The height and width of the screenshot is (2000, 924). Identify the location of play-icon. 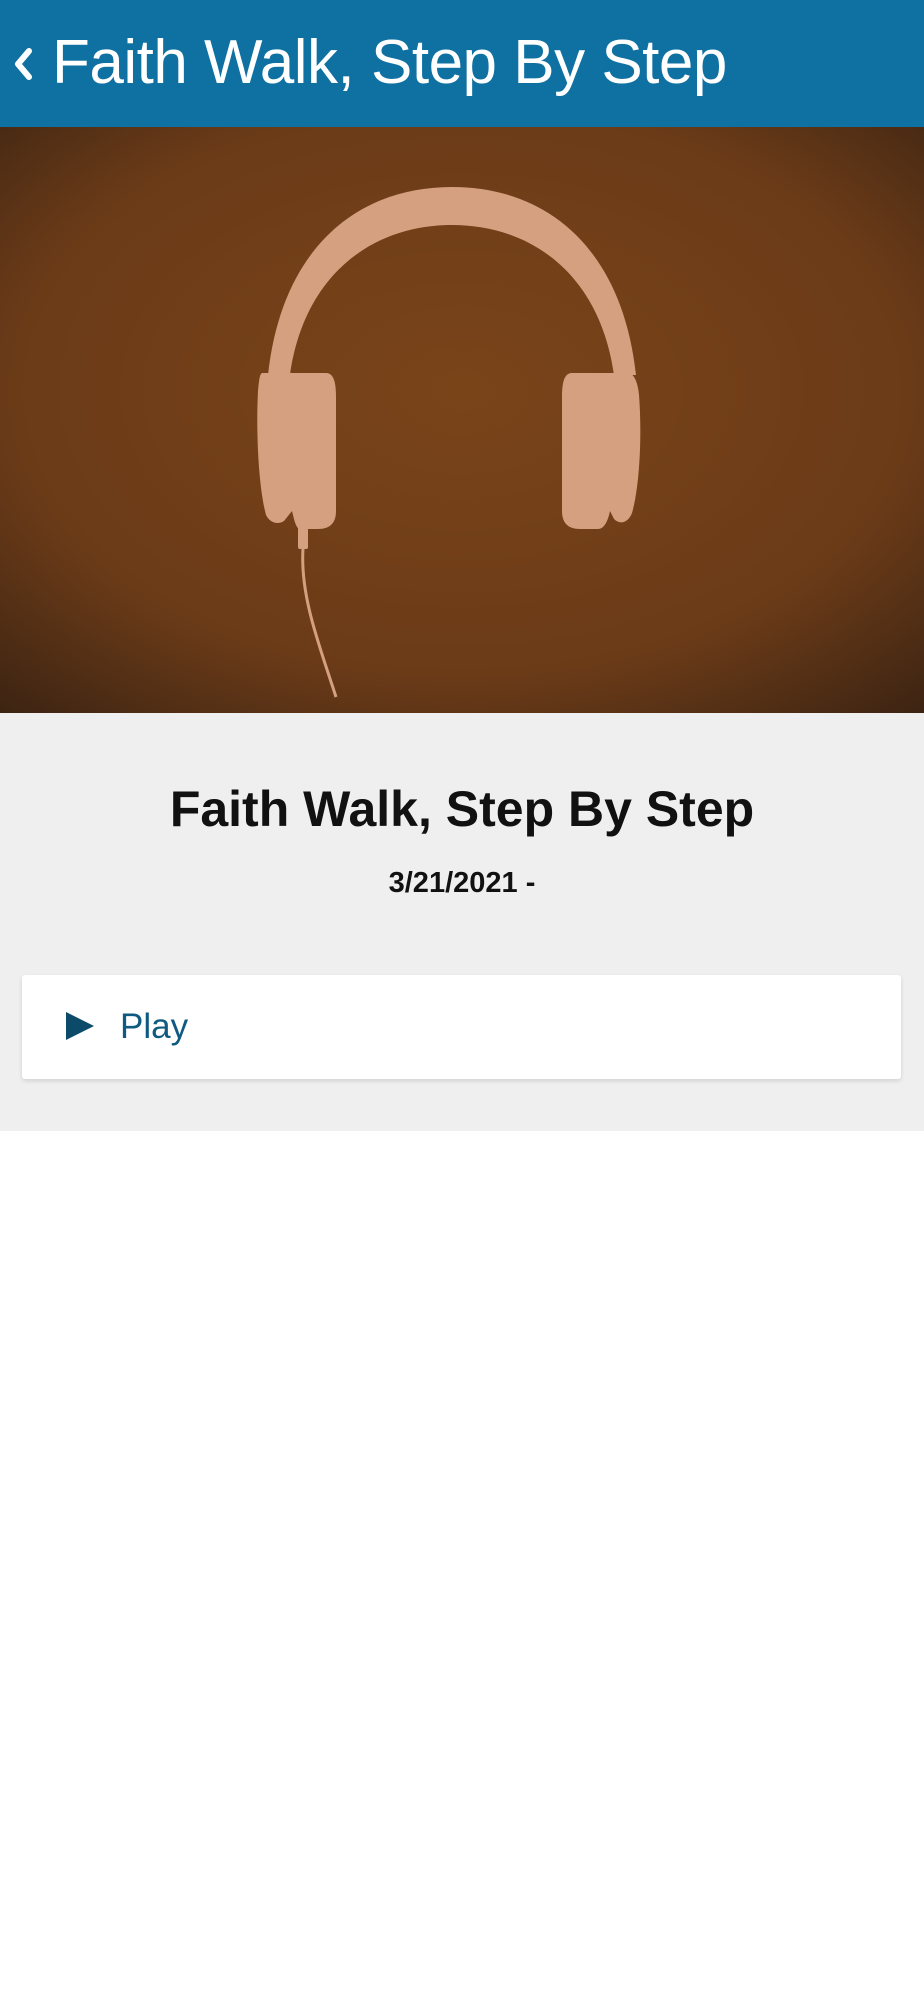
(80, 1026).